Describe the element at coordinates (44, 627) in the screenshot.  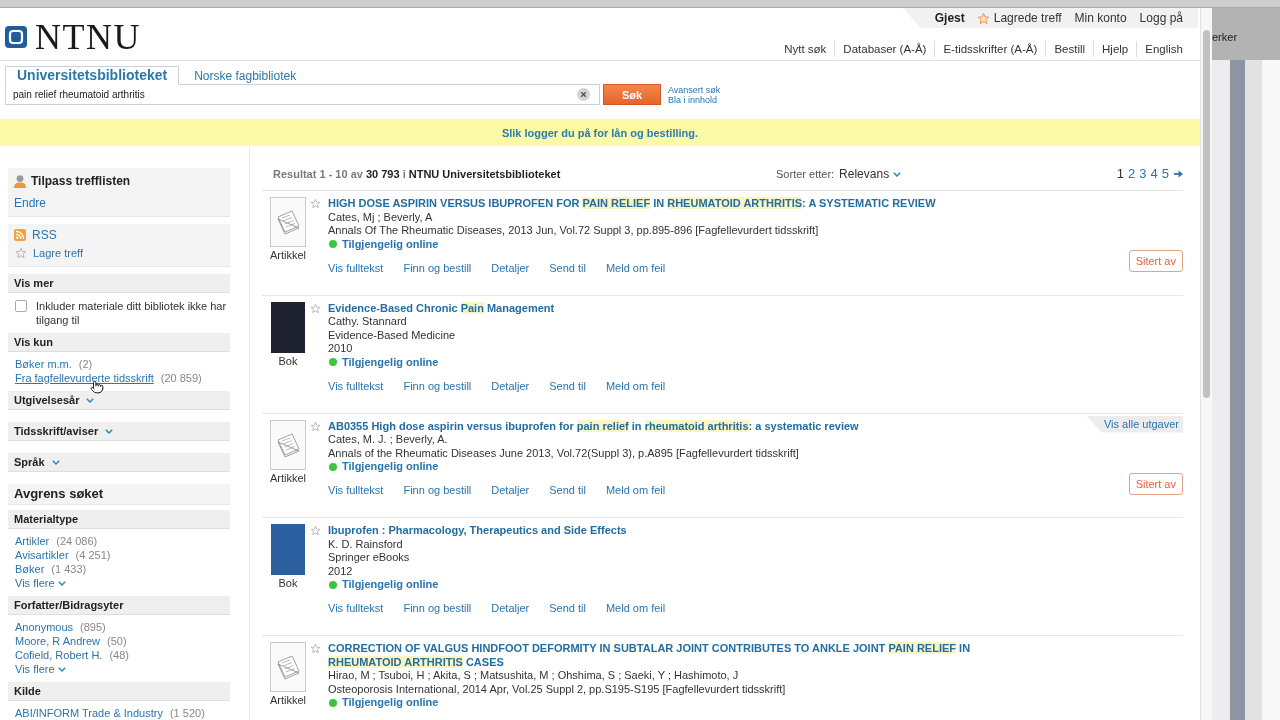
I see `facet-link: Anonymous` at that location.